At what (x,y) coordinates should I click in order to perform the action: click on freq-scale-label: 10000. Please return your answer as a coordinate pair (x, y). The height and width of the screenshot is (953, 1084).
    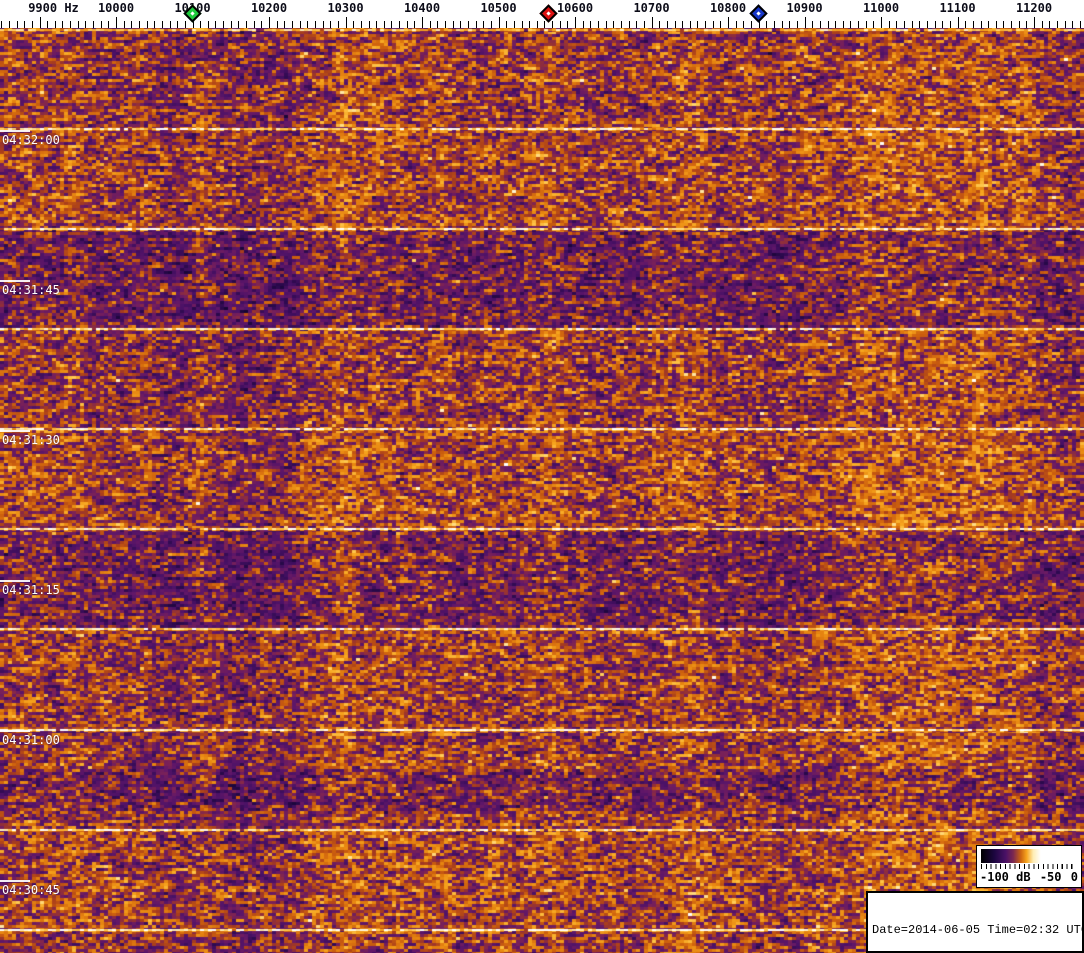
    Looking at the image, I should click on (116, 8).